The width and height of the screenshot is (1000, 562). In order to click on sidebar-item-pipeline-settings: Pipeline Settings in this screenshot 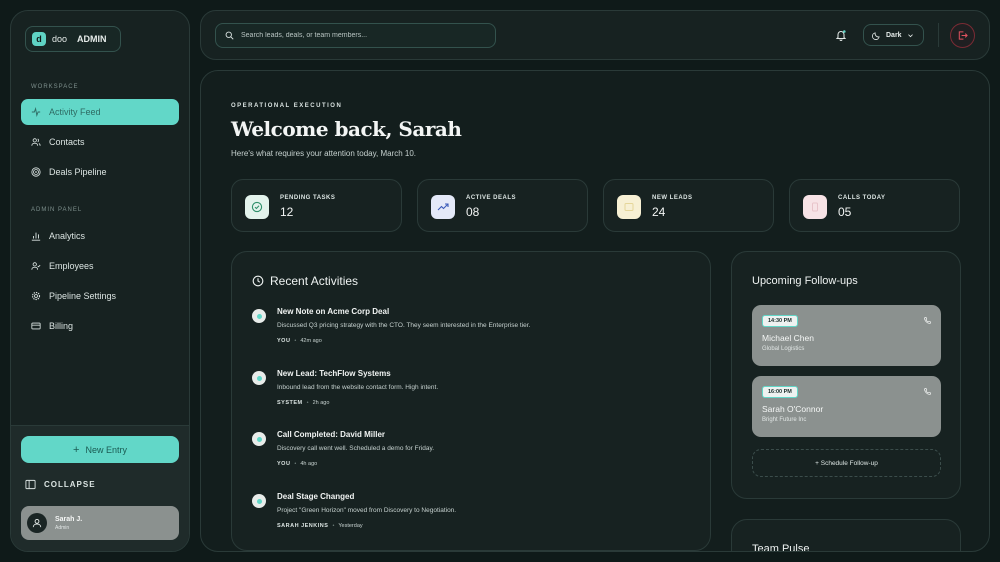, I will do `click(100, 296)`.